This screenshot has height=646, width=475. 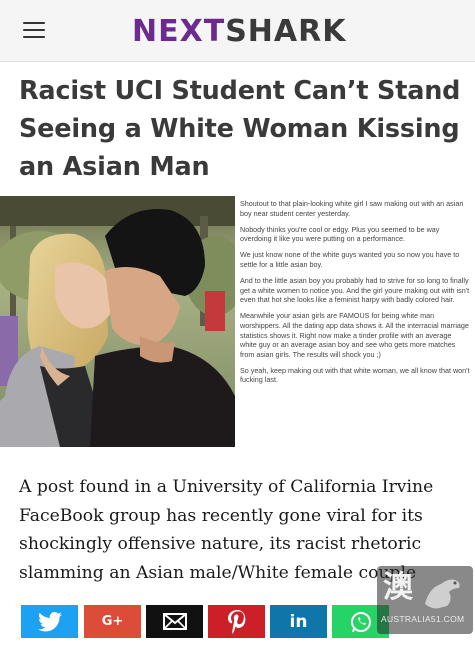 I want to click on watermark-domain: AUSTRALIA51.COM, so click(x=423, y=619).